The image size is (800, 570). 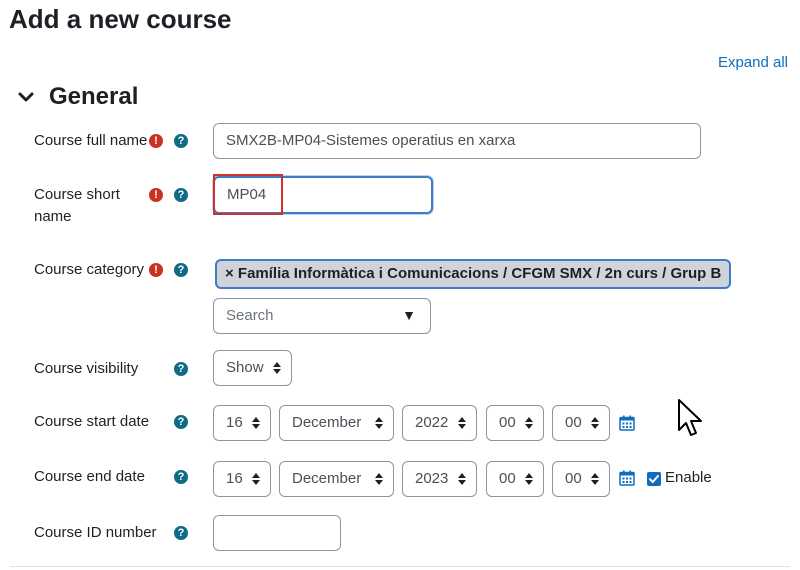 What do you see at coordinates (432, 422) in the screenshot?
I see `year-value: 2022` at bounding box center [432, 422].